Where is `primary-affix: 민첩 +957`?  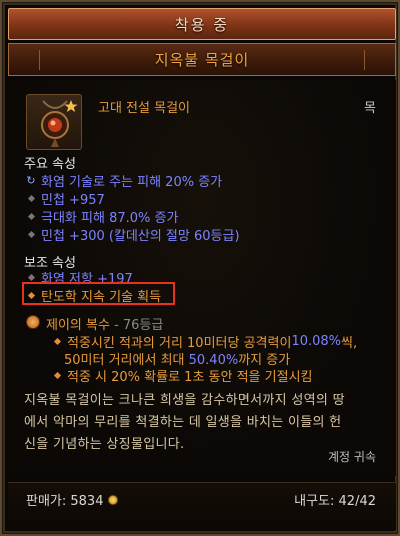
primary-affix: 민첩 +957 is located at coordinates (65, 198).